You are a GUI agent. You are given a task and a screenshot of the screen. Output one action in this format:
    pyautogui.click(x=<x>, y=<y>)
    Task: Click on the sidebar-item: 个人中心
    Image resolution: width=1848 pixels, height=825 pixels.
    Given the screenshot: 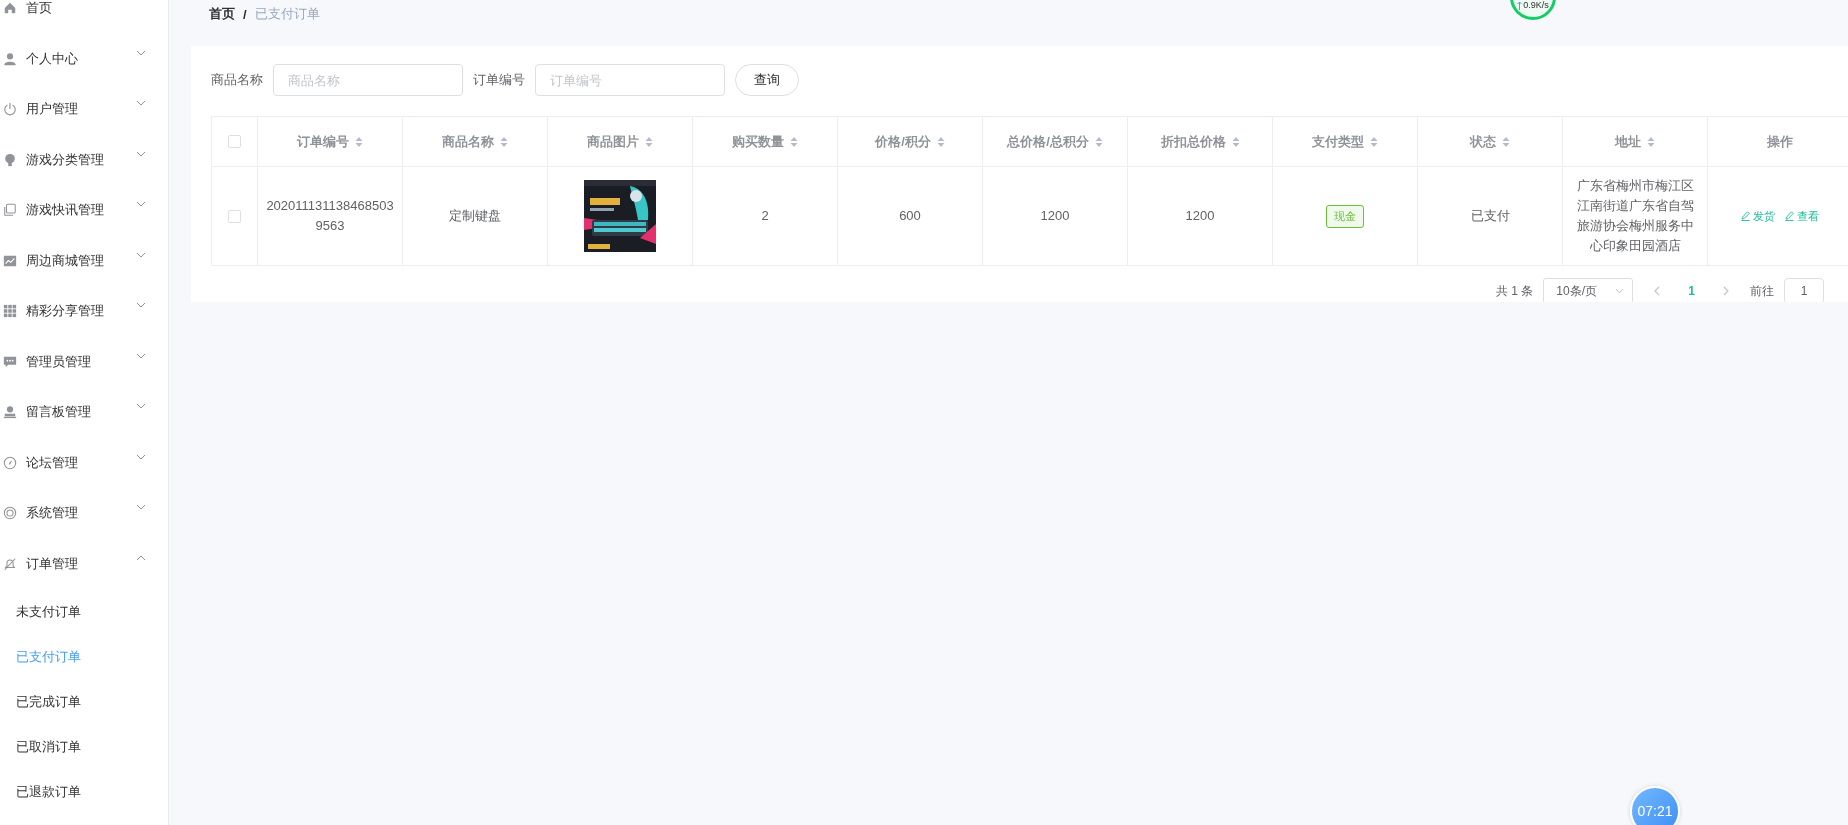 What is the action you would take?
    pyautogui.click(x=84, y=58)
    